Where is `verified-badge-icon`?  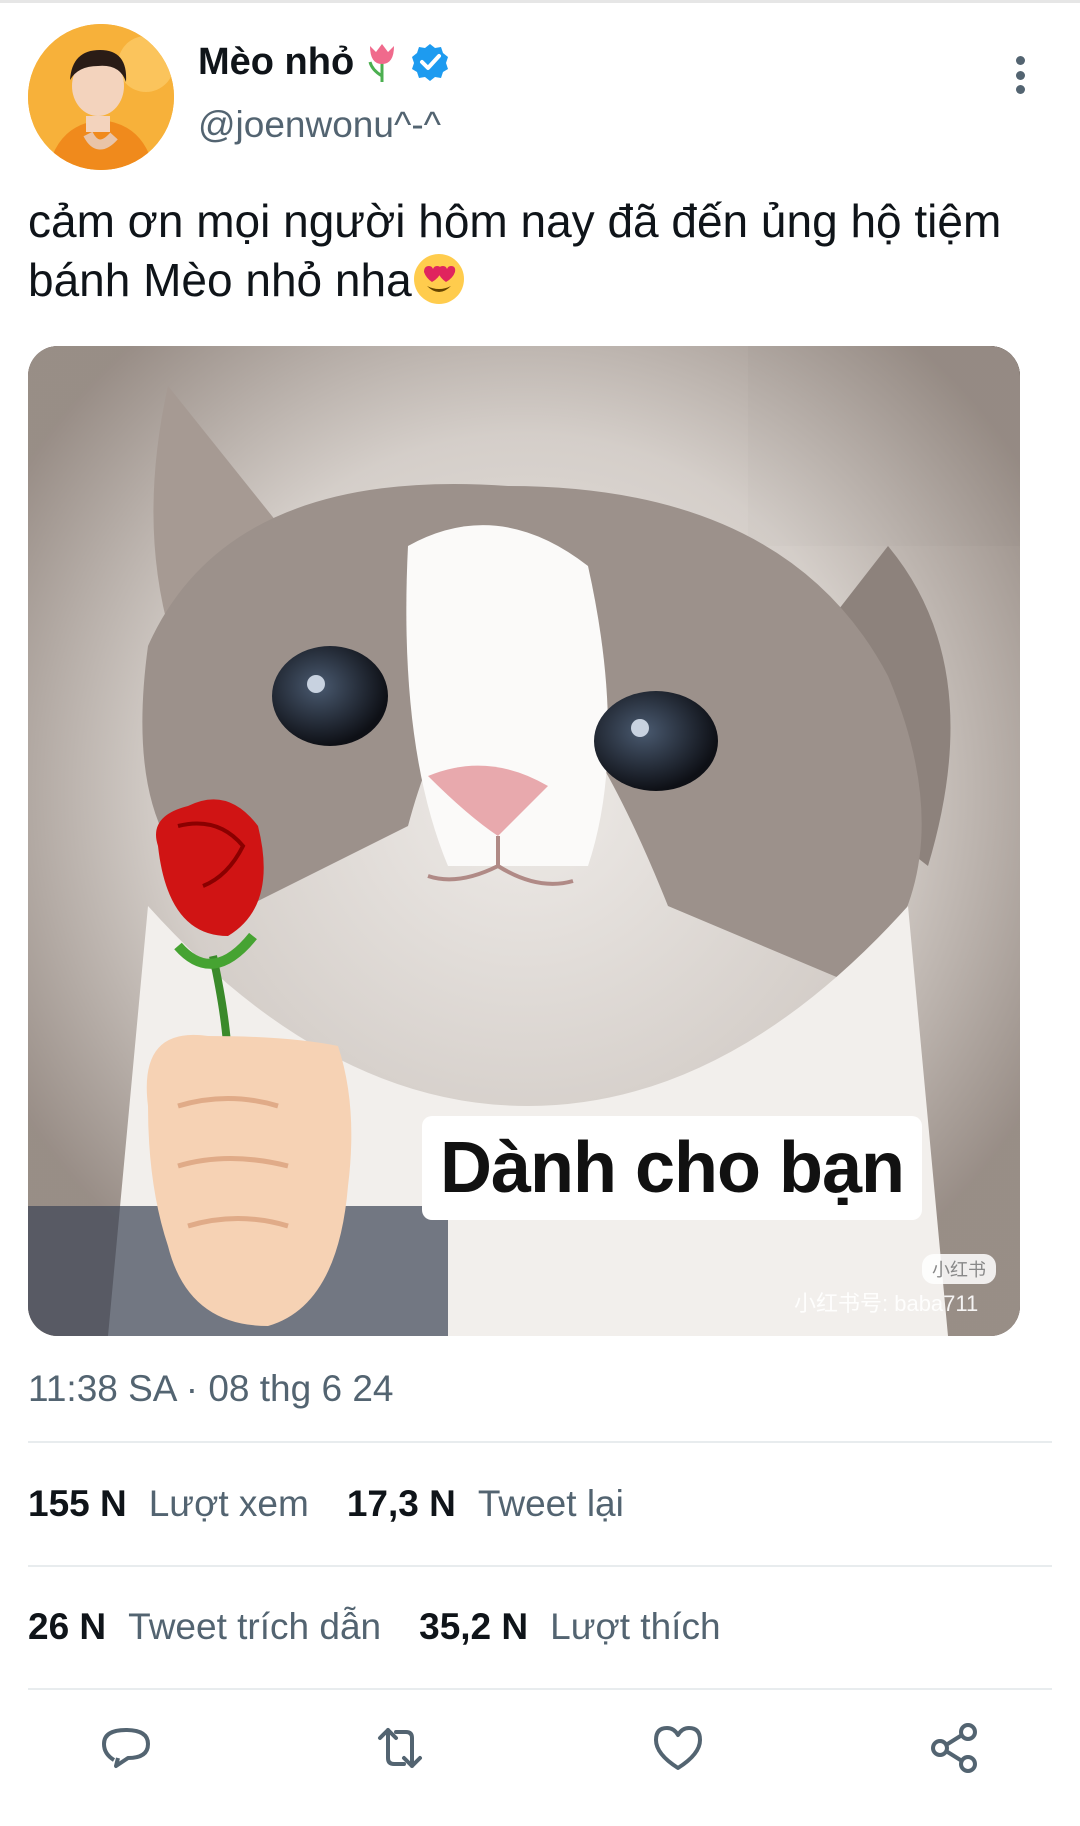
verified-badge-icon is located at coordinates (430, 62).